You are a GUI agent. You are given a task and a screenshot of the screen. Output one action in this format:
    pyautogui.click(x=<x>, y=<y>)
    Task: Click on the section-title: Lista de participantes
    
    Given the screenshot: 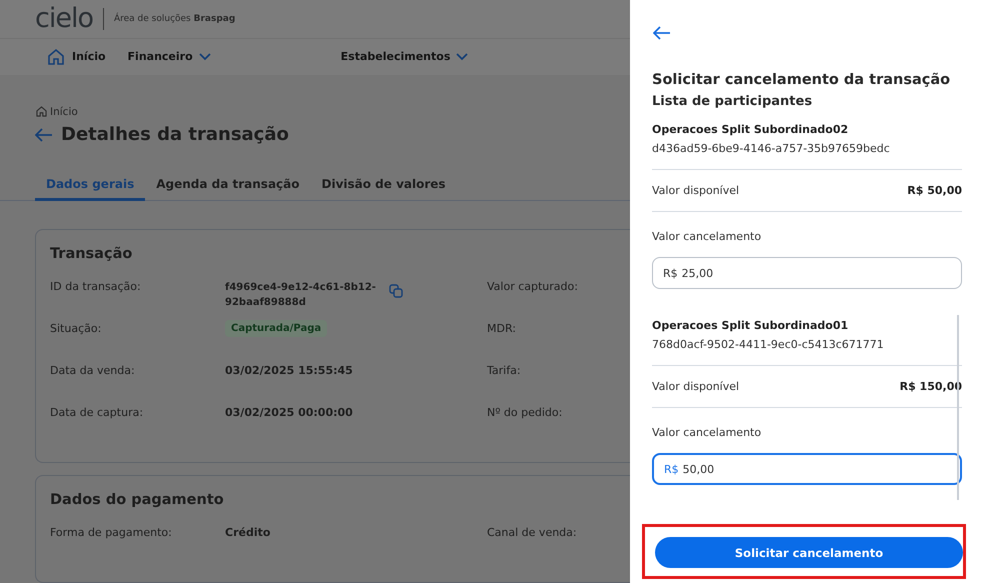 What is the action you would take?
    pyautogui.click(x=733, y=101)
    